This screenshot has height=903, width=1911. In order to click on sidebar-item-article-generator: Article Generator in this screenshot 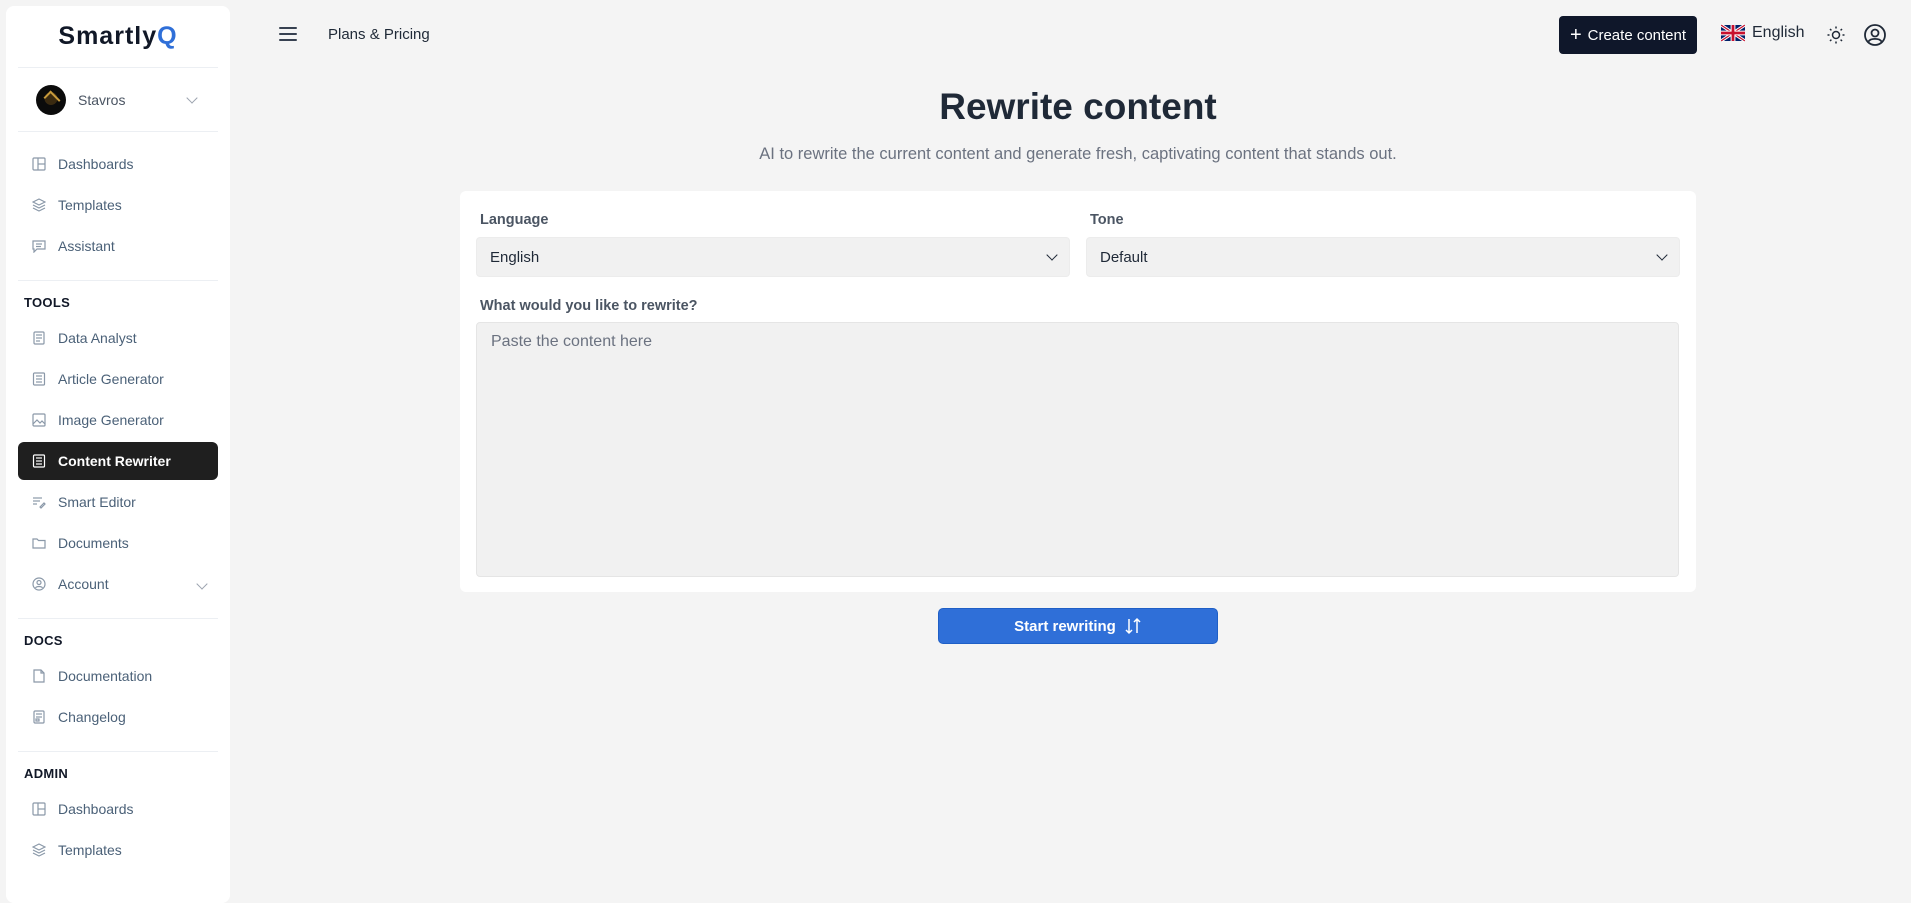, I will do `click(118, 379)`.